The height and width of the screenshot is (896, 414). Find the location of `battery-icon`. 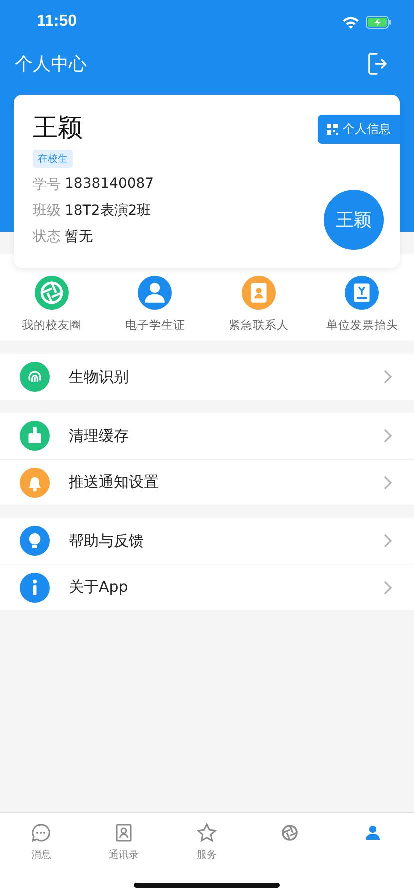

battery-icon is located at coordinates (379, 22).